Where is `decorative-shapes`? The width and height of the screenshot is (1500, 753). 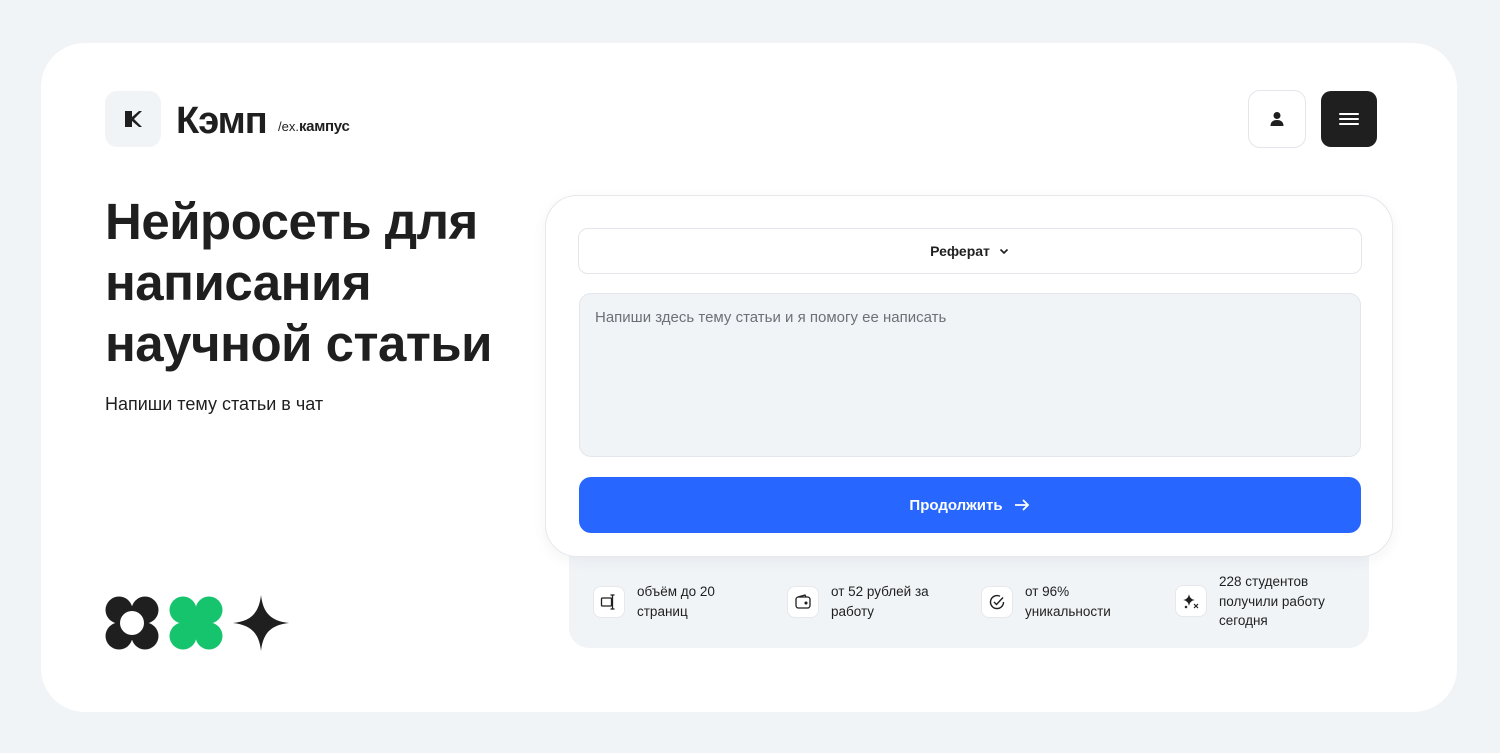
decorative-shapes is located at coordinates (197, 623).